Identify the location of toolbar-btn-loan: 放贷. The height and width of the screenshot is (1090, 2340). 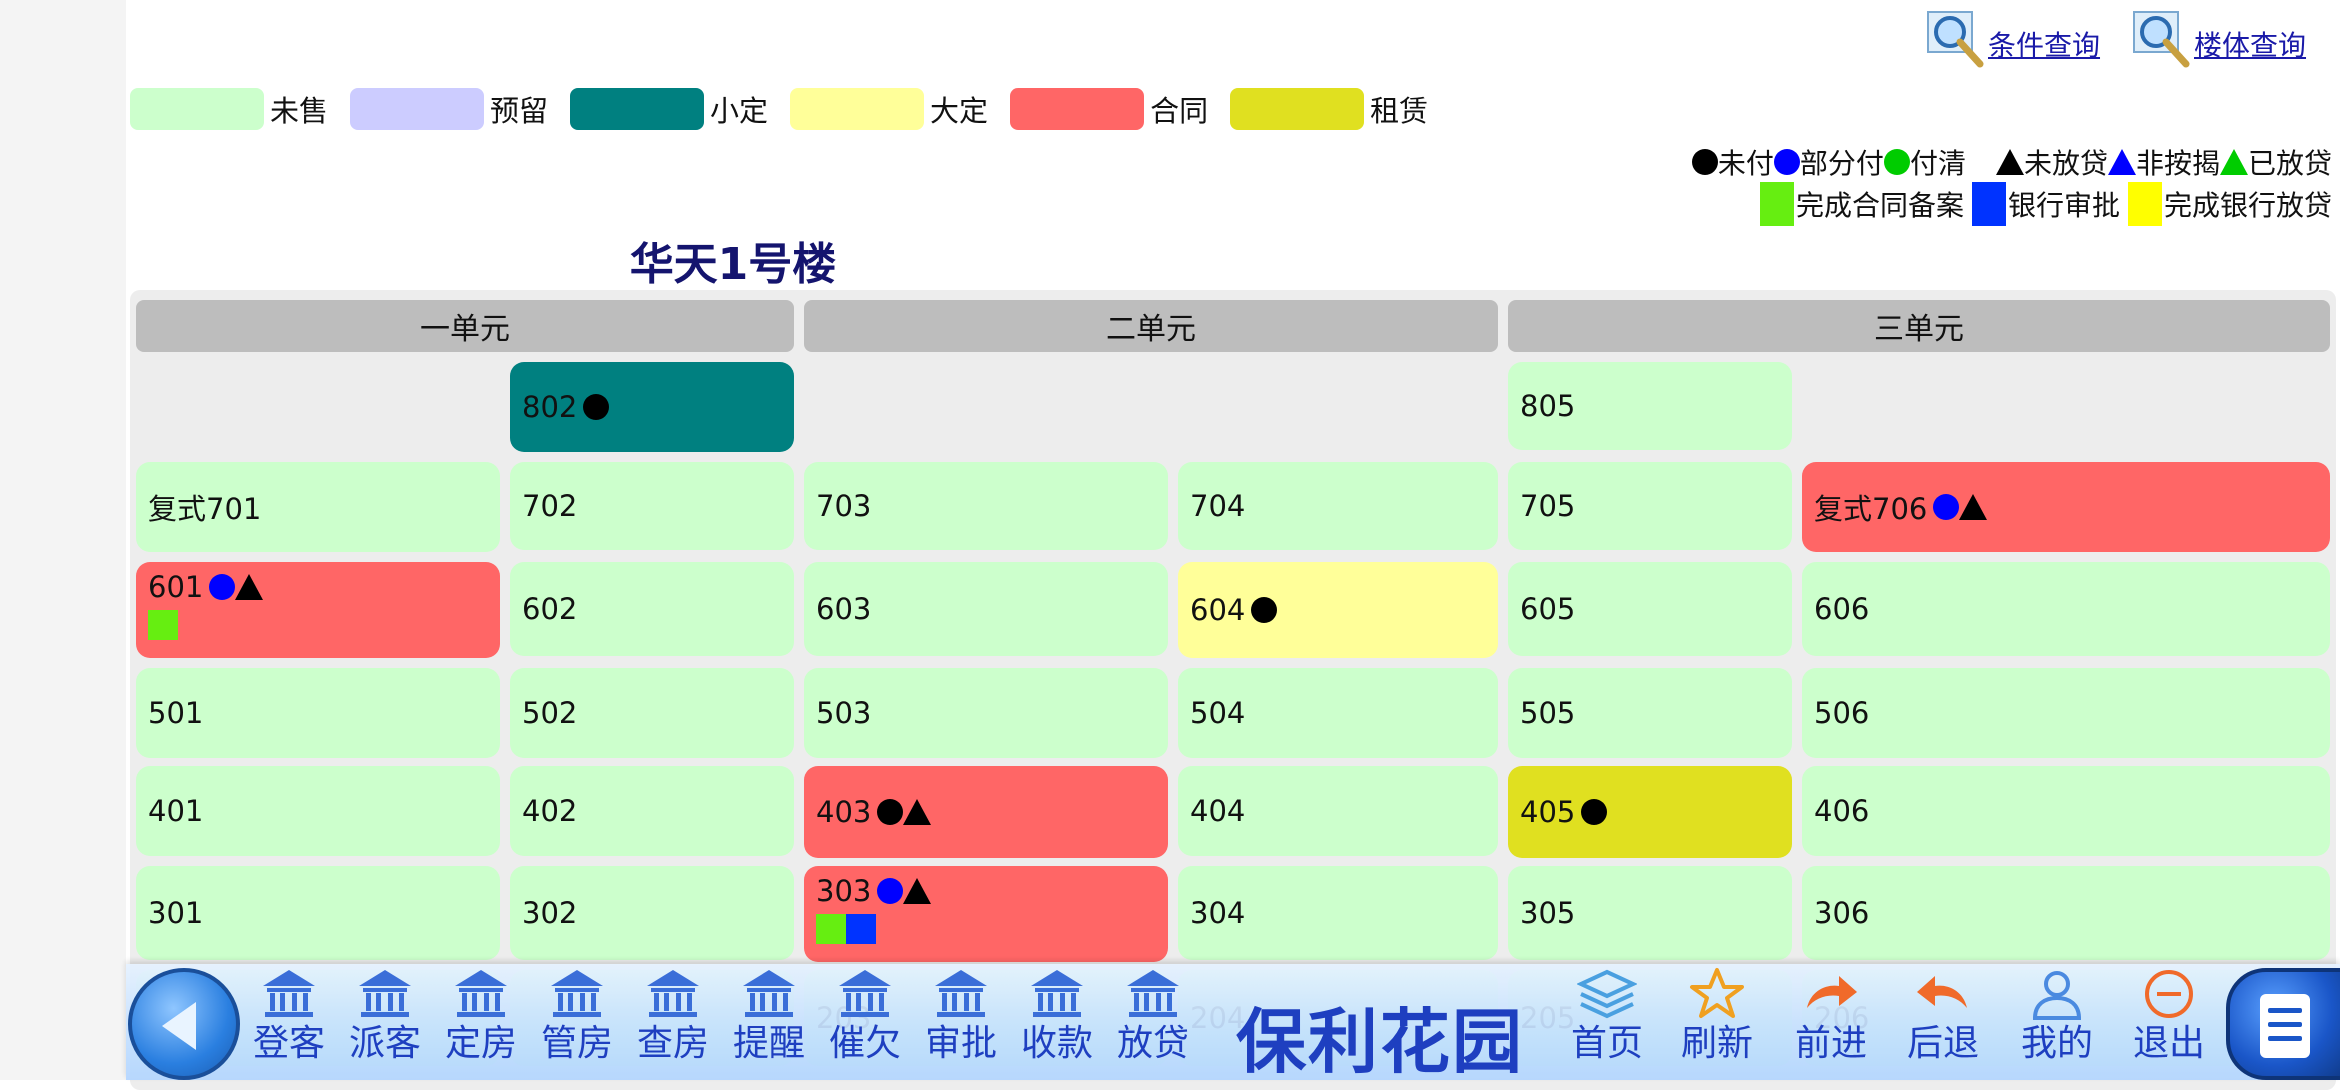
(1153, 1023).